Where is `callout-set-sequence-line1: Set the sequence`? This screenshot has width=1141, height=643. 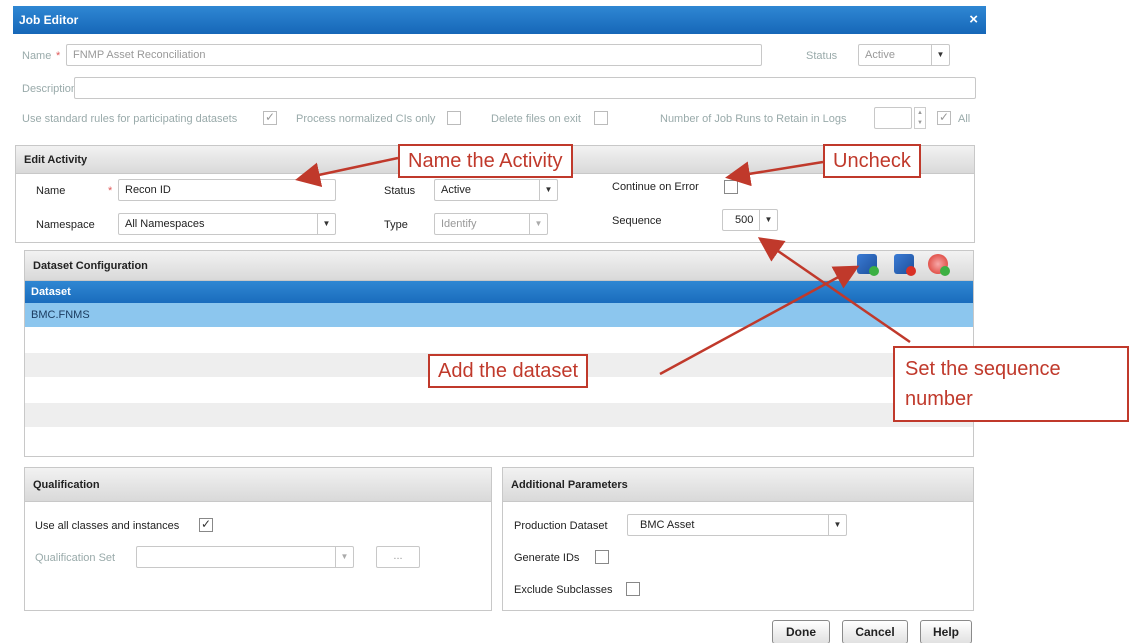 callout-set-sequence-line1: Set the sequence is located at coordinates (983, 369).